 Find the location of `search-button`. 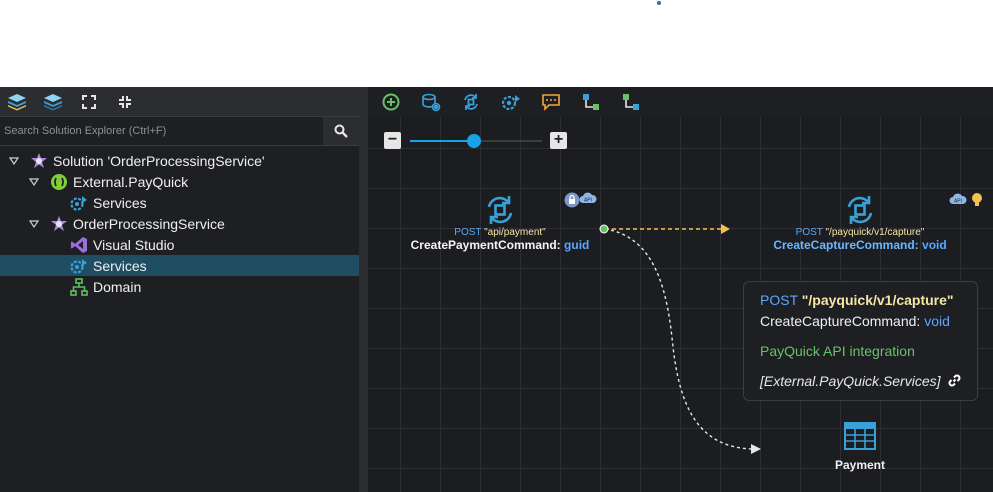

search-button is located at coordinates (341, 131).